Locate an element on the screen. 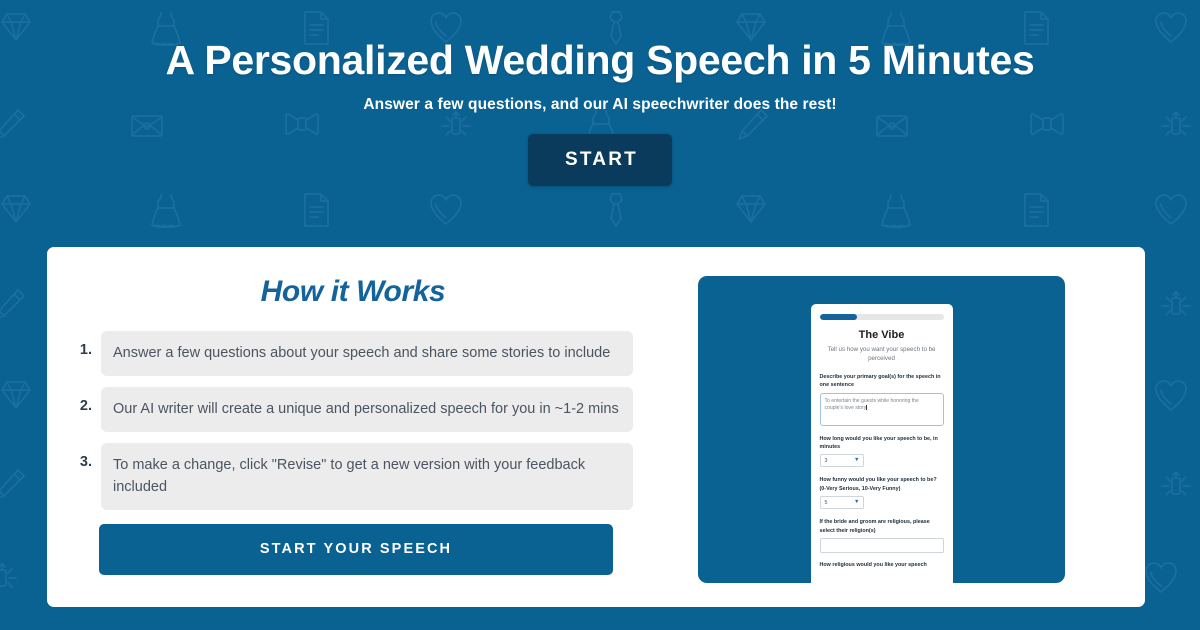 The width and height of the screenshot is (1200, 630). speech-length-value: 3 is located at coordinates (826, 460).